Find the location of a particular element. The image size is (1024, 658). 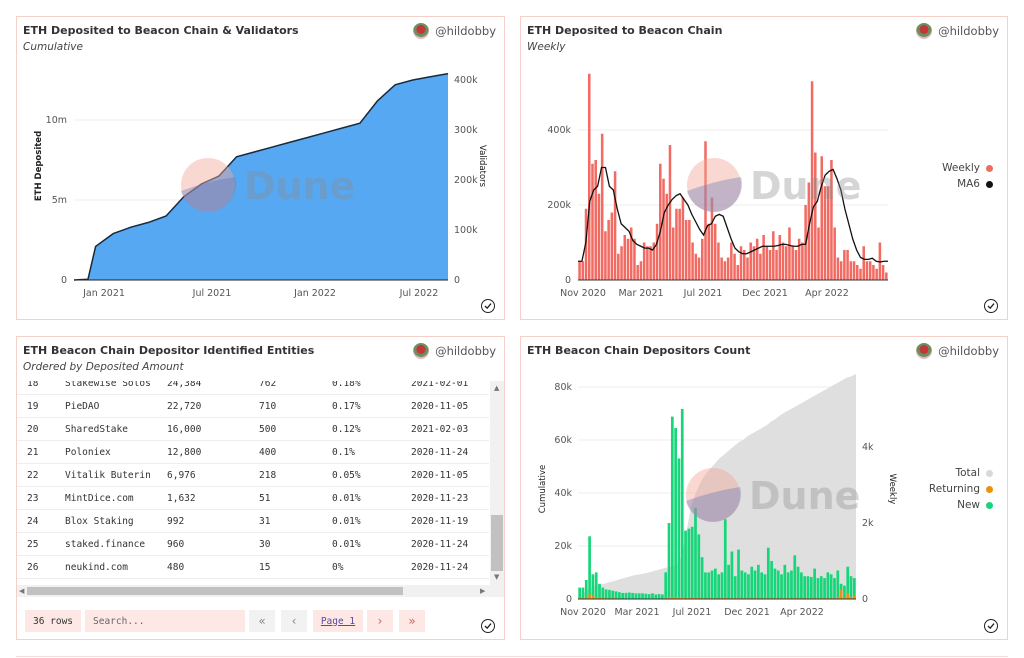

table-row: 21 Poloniex 12,800 400 0.1% 2020-11-24 is located at coordinates (253, 452).